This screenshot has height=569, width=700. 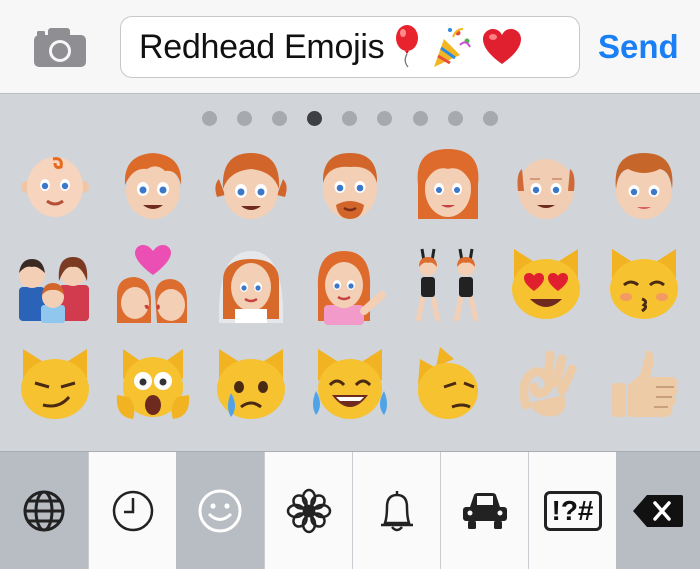 I want to click on recent-category-button, so click(x=132, y=510).